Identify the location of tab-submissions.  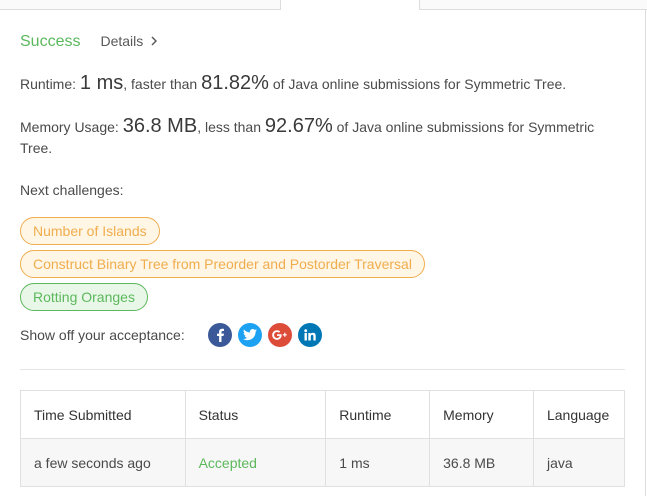
(533, 5).